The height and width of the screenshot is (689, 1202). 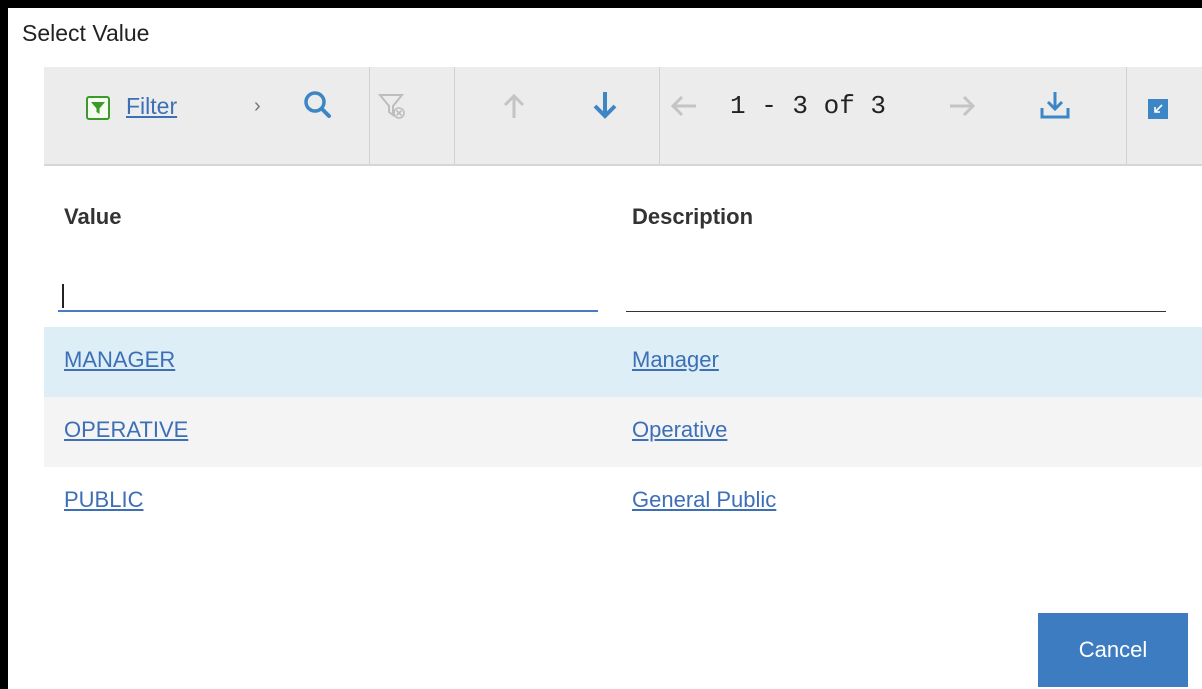 What do you see at coordinates (392, 106) in the screenshot?
I see `clear-filter-icon` at bounding box center [392, 106].